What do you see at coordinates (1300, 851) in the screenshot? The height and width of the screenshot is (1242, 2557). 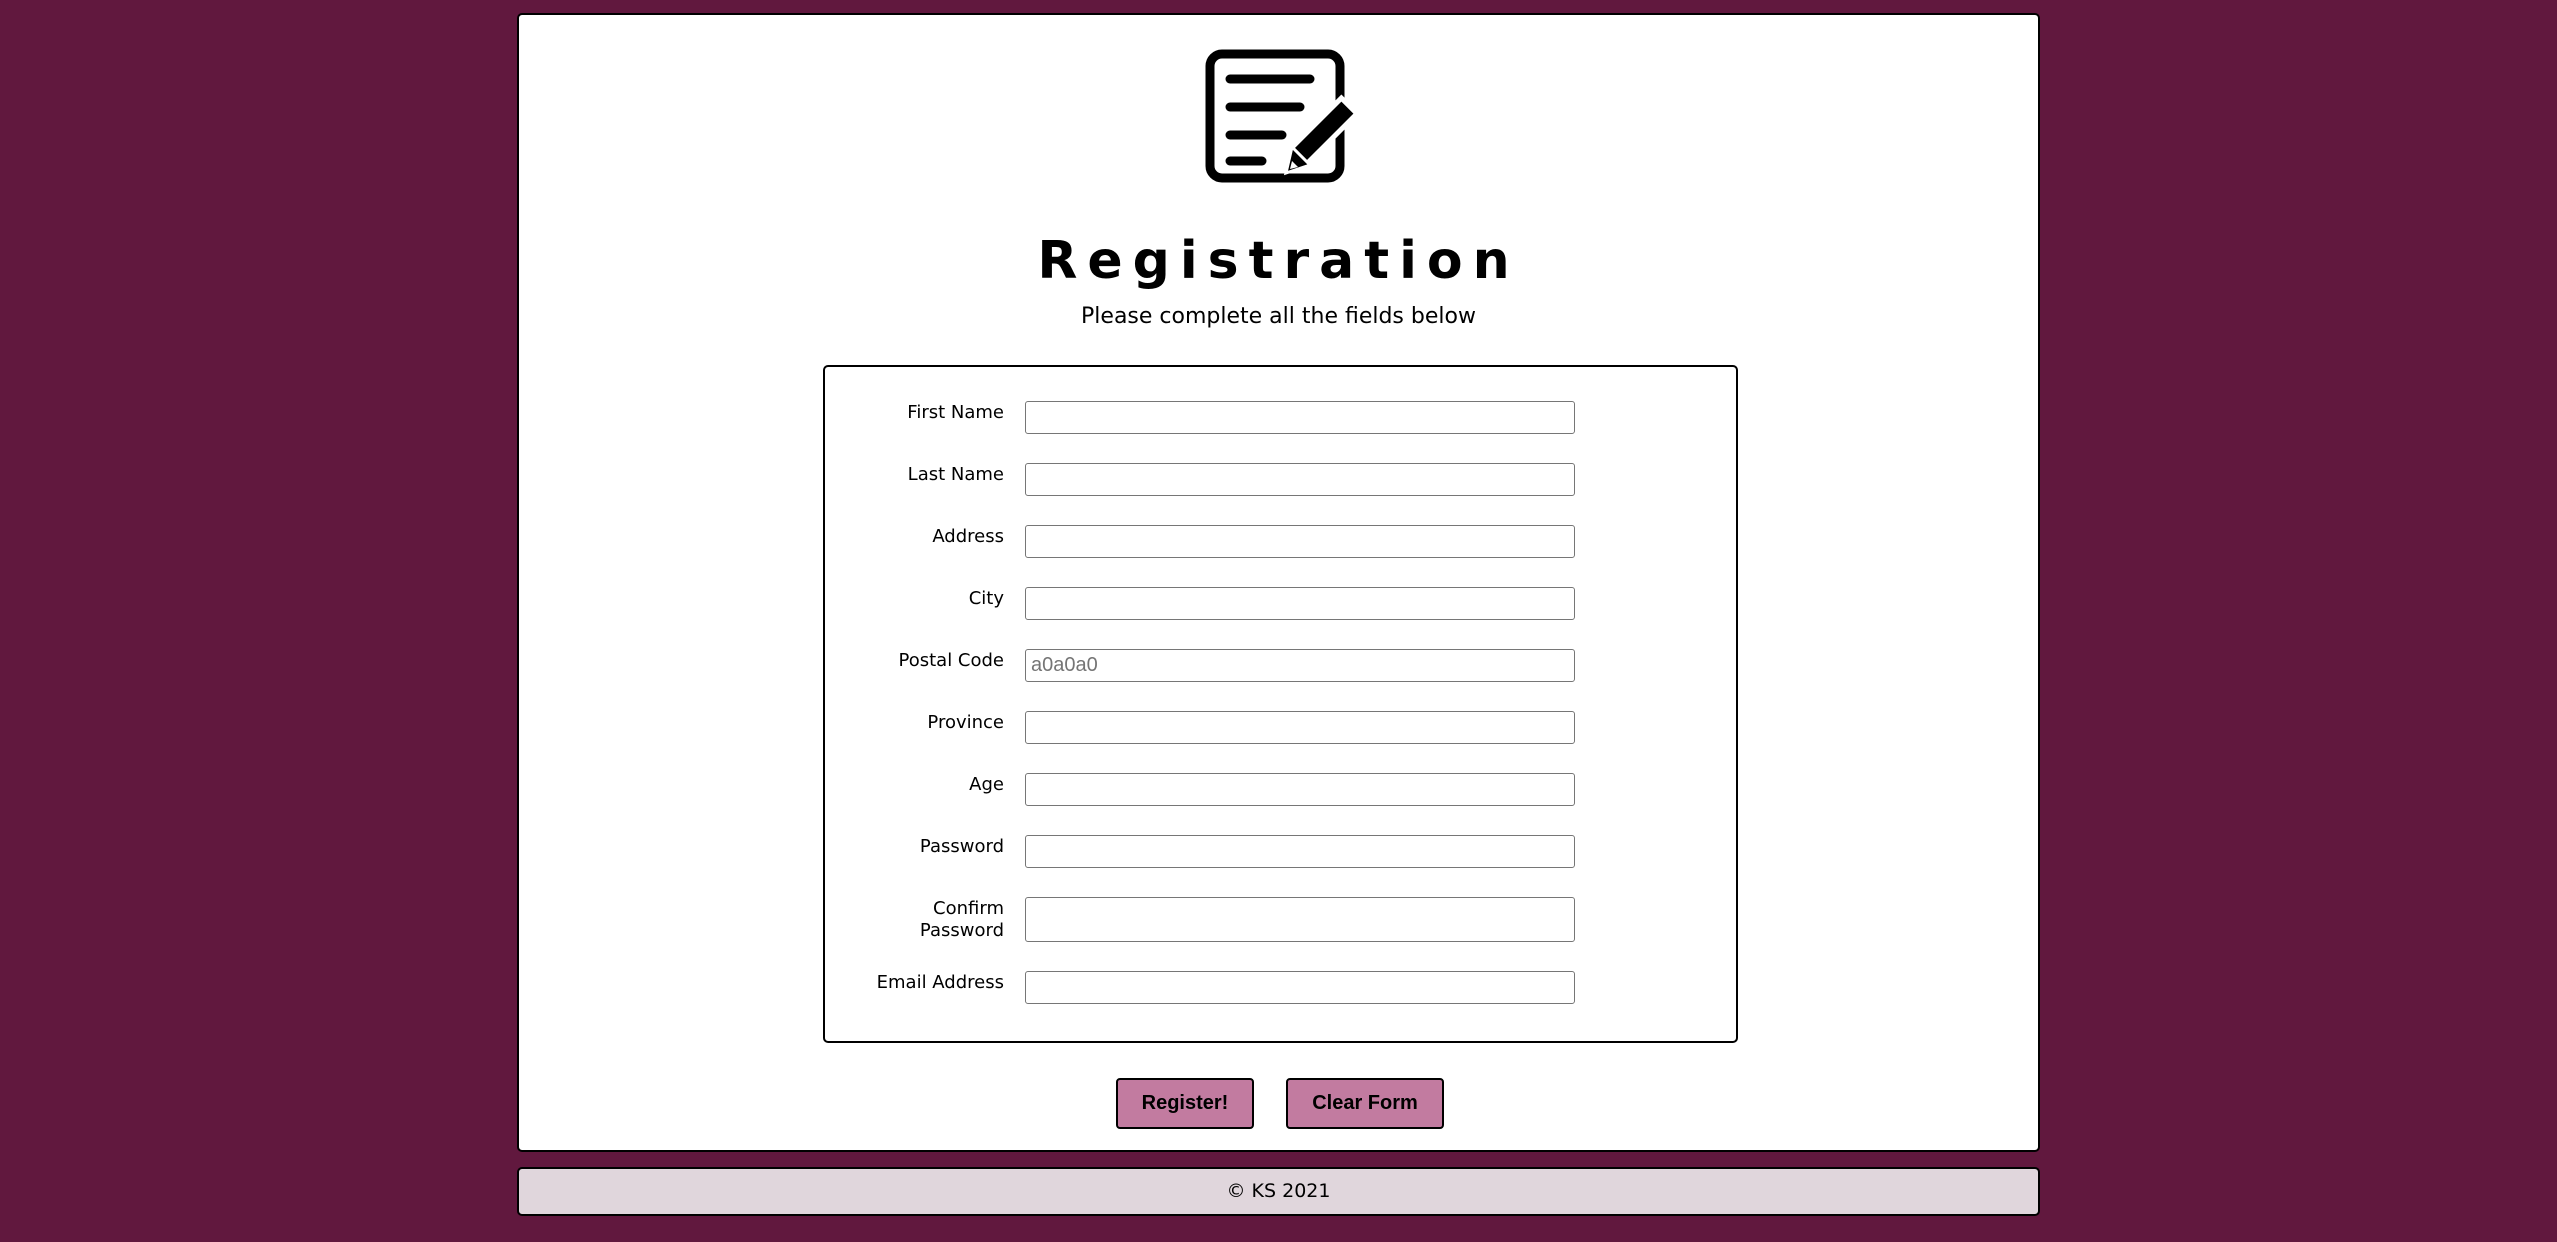 I see `password-field` at bounding box center [1300, 851].